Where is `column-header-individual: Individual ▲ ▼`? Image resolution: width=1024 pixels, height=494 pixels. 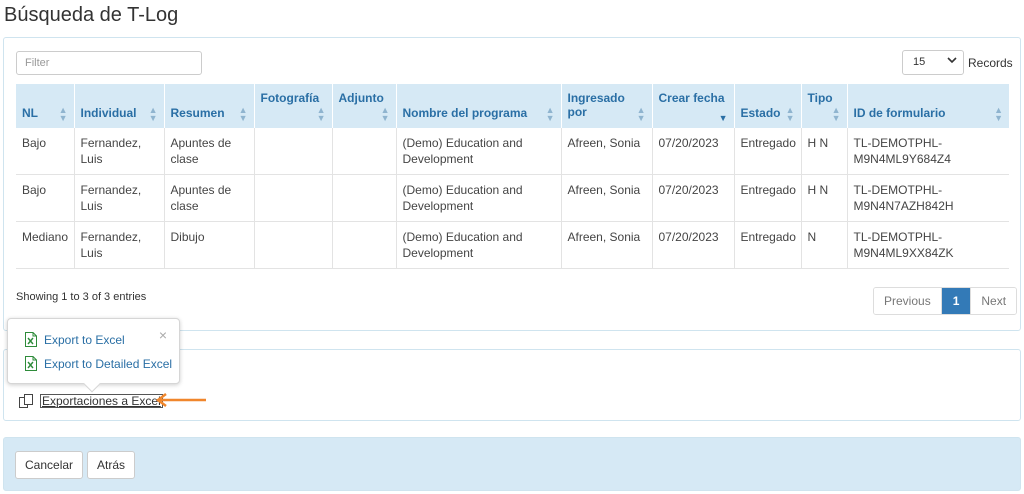 column-header-individual: Individual ▲ ▼ is located at coordinates (119, 106).